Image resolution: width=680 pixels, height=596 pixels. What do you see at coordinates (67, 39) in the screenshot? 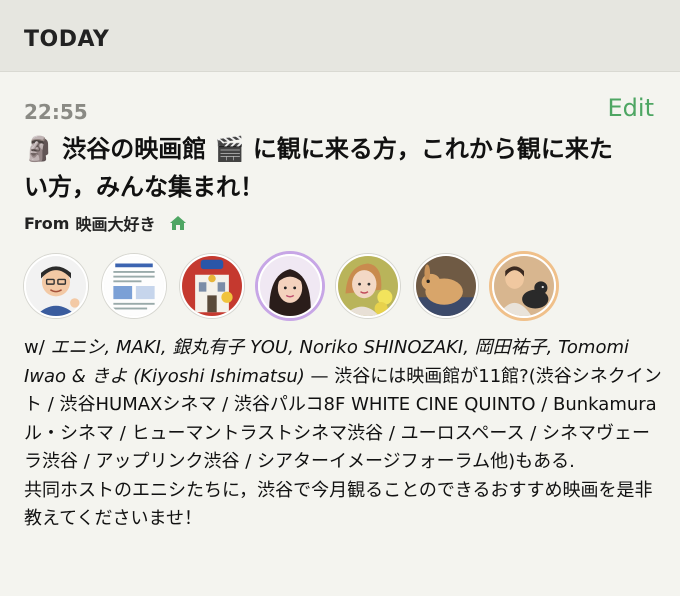
I see `section-label: TODAY` at bounding box center [67, 39].